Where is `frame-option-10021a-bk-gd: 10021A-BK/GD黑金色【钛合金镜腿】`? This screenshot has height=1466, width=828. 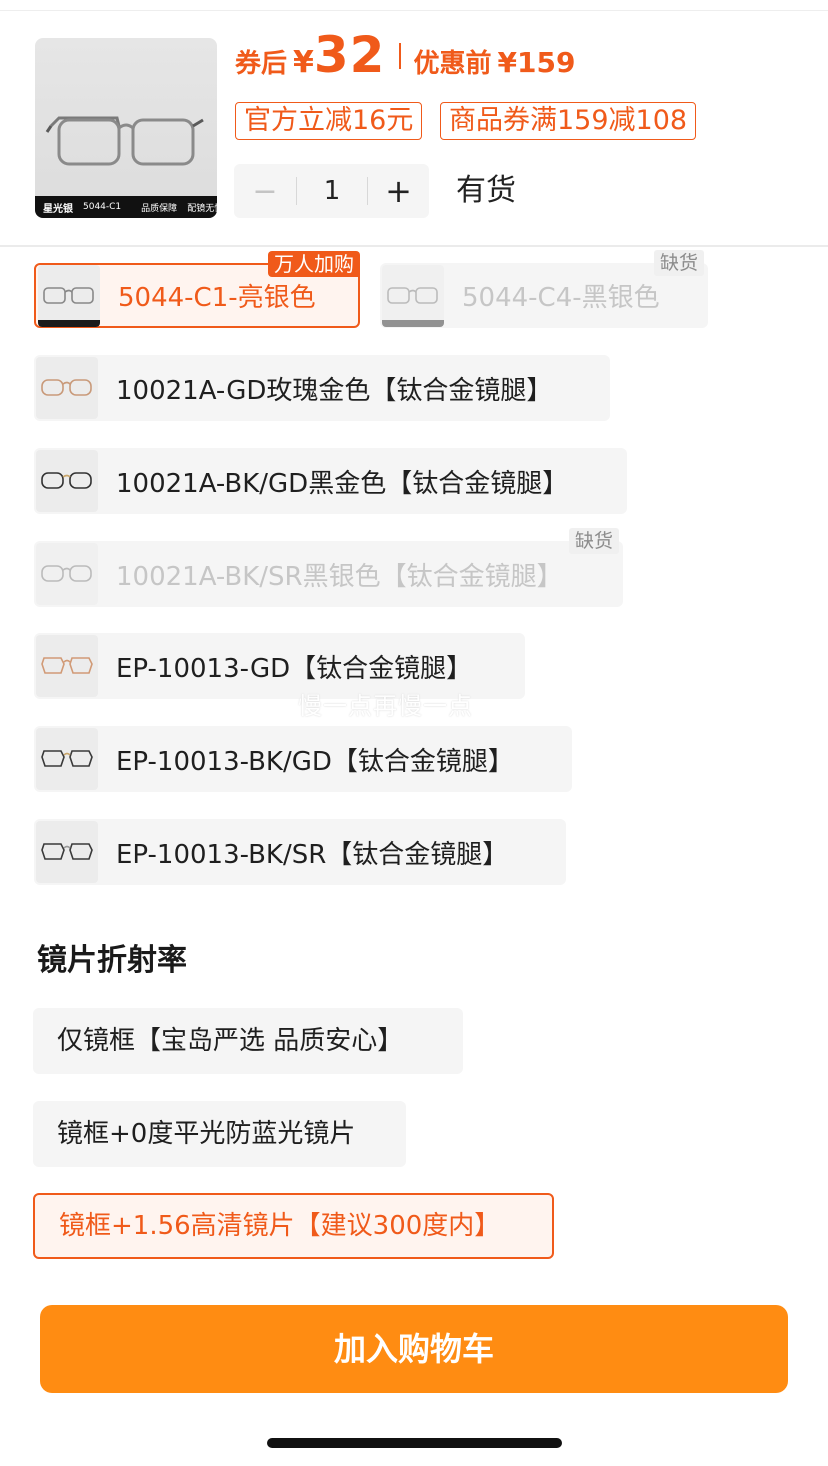
frame-option-10021a-bk-gd: 10021A-BK/GD黑金色【钛合金镜腿】 is located at coordinates (330, 481).